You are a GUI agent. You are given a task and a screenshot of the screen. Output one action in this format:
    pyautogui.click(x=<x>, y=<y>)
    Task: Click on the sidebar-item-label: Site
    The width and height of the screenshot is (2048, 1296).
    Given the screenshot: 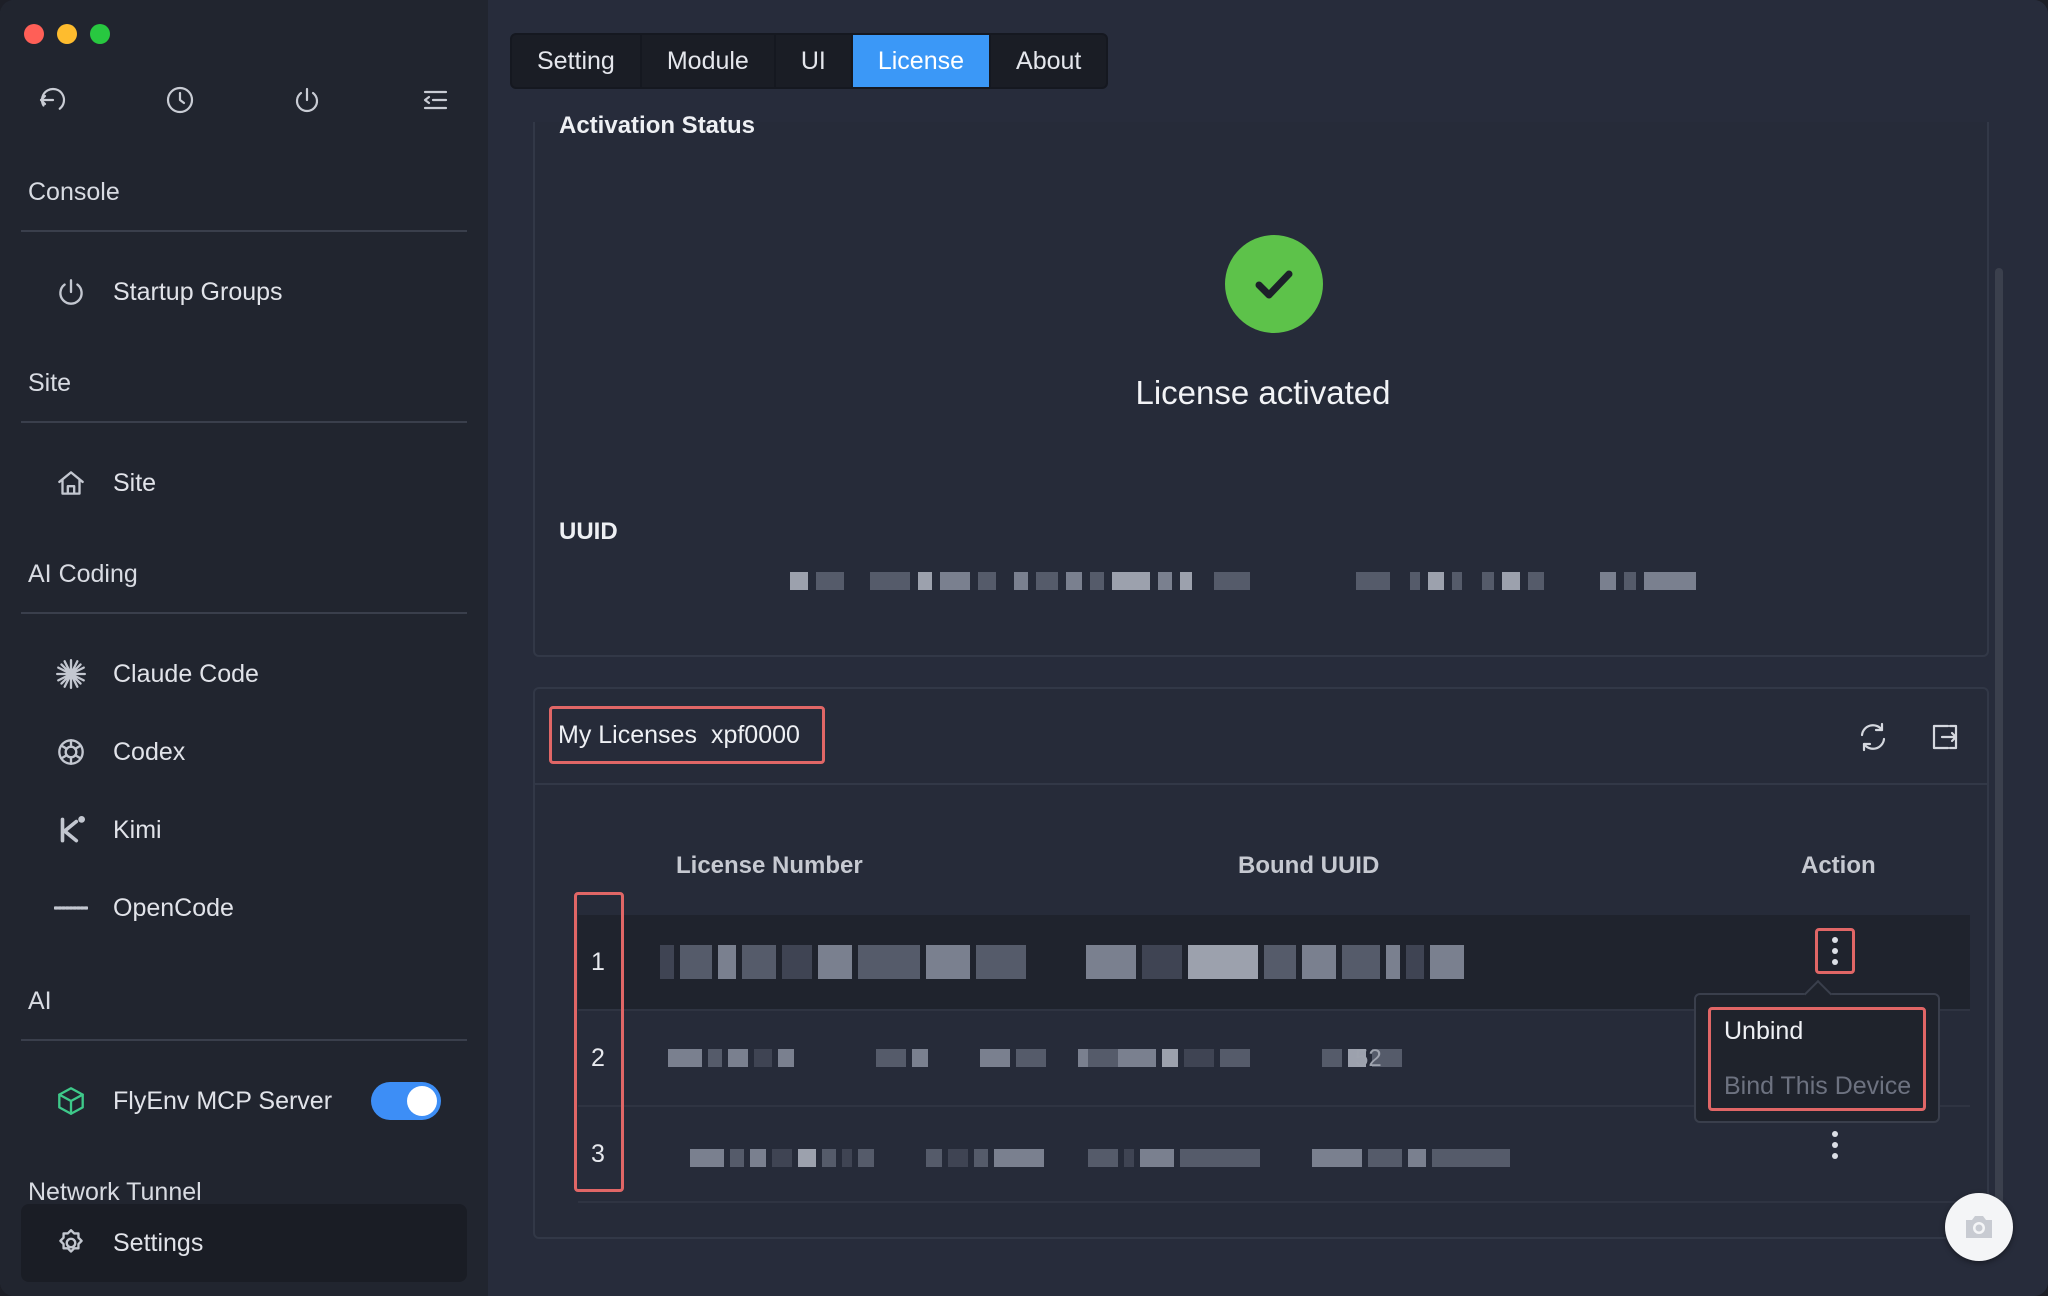 What is the action you would take?
    pyautogui.click(x=135, y=482)
    